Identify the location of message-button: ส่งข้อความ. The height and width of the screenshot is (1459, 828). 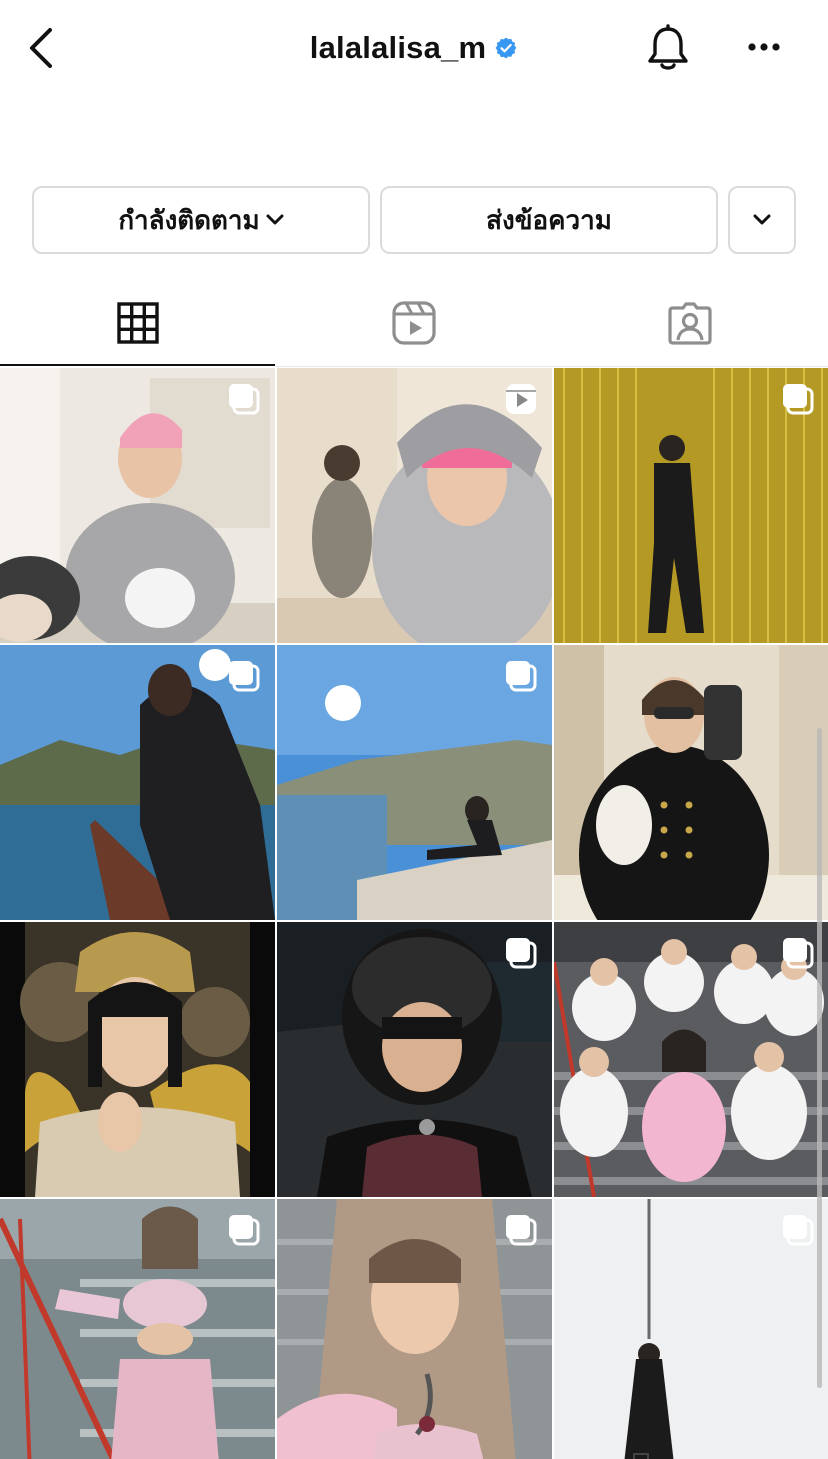
(549, 220).